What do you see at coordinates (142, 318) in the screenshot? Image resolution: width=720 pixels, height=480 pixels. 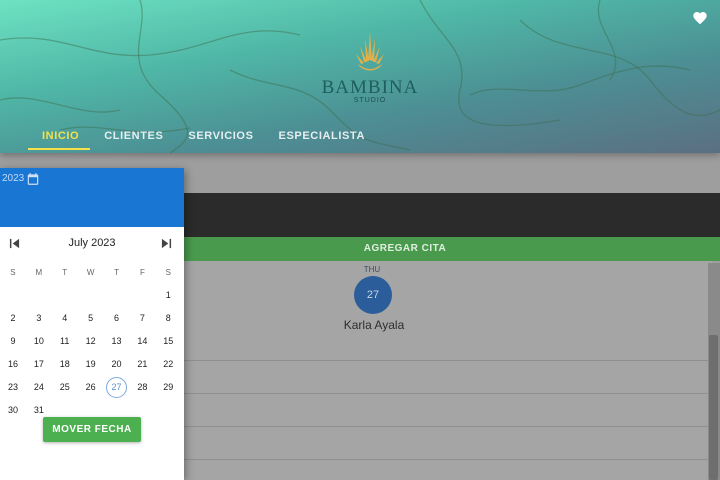 I see `day-cell: 7` at bounding box center [142, 318].